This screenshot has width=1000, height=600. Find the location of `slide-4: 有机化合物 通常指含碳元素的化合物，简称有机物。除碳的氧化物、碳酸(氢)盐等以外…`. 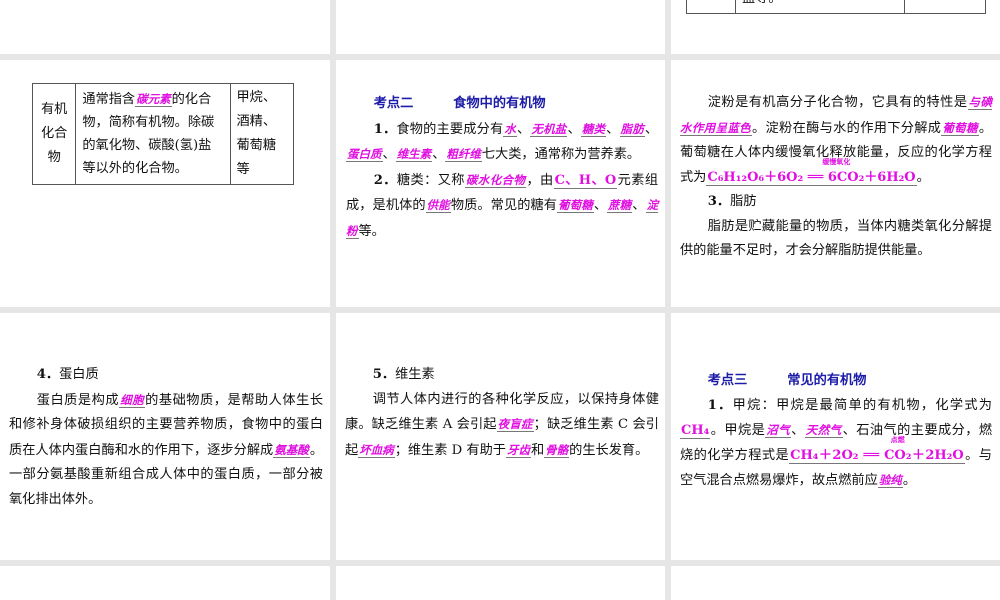

slide-4: 有机化合物 通常指含碳元素的化合物，简称有机物。除碳的氧化物、碳酸(氢)盐等以外… is located at coordinates (165, 183).